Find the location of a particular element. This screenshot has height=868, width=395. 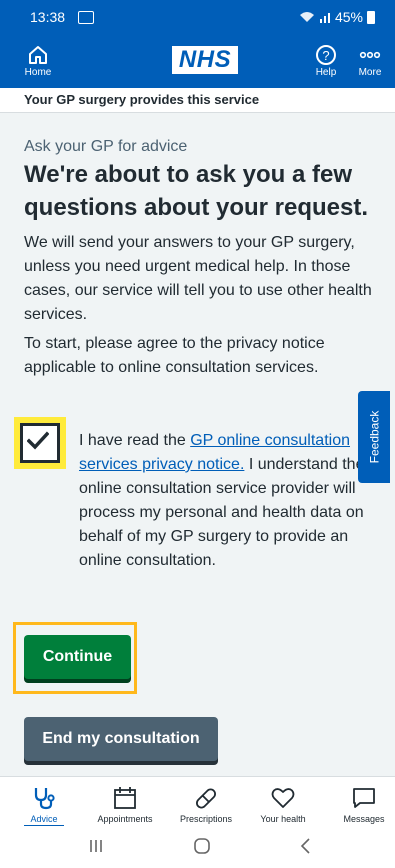

continue-button: Continue is located at coordinates (77, 657).